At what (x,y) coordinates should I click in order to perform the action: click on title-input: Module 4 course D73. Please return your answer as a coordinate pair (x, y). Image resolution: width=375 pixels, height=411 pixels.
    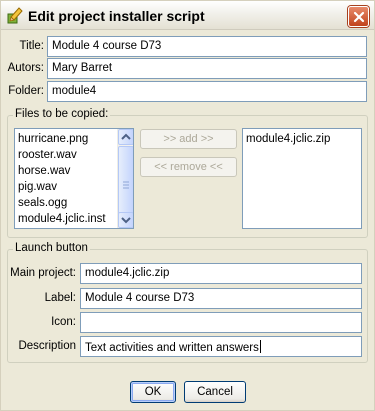
    Looking at the image, I should click on (207, 46).